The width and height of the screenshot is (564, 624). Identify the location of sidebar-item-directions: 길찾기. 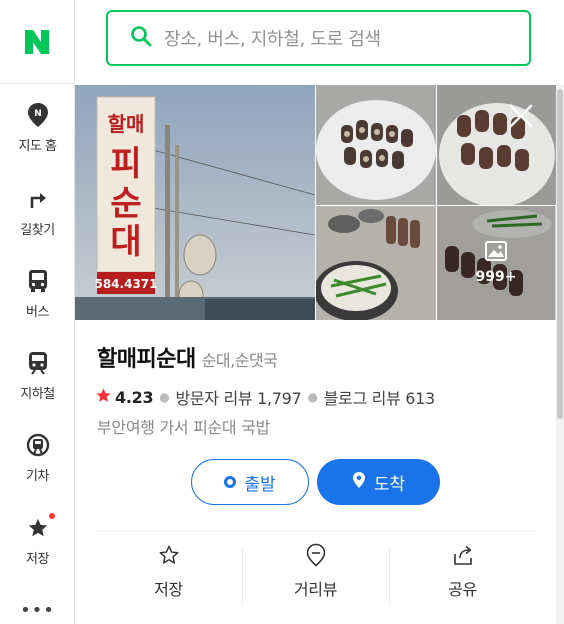
(37, 212).